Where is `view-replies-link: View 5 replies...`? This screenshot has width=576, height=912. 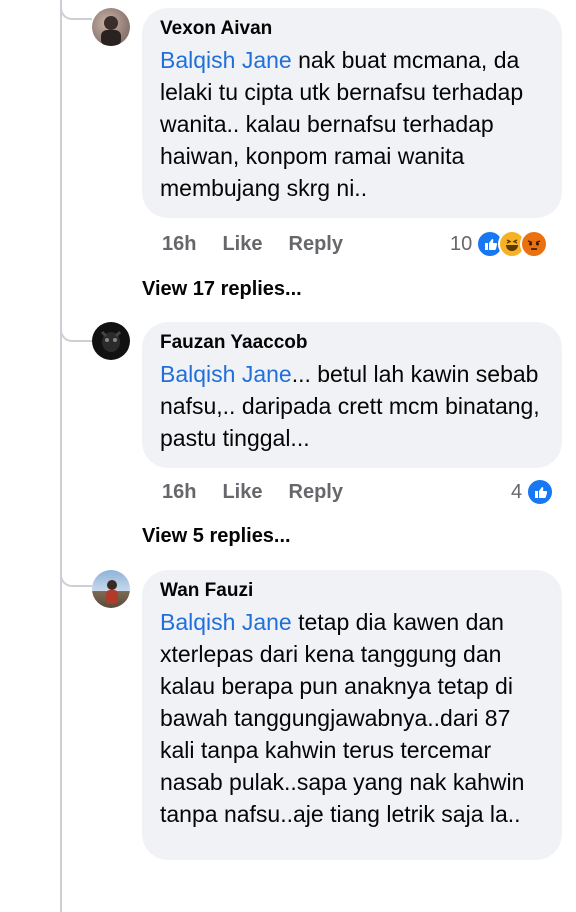 view-replies-link: View 5 replies... is located at coordinates (216, 536).